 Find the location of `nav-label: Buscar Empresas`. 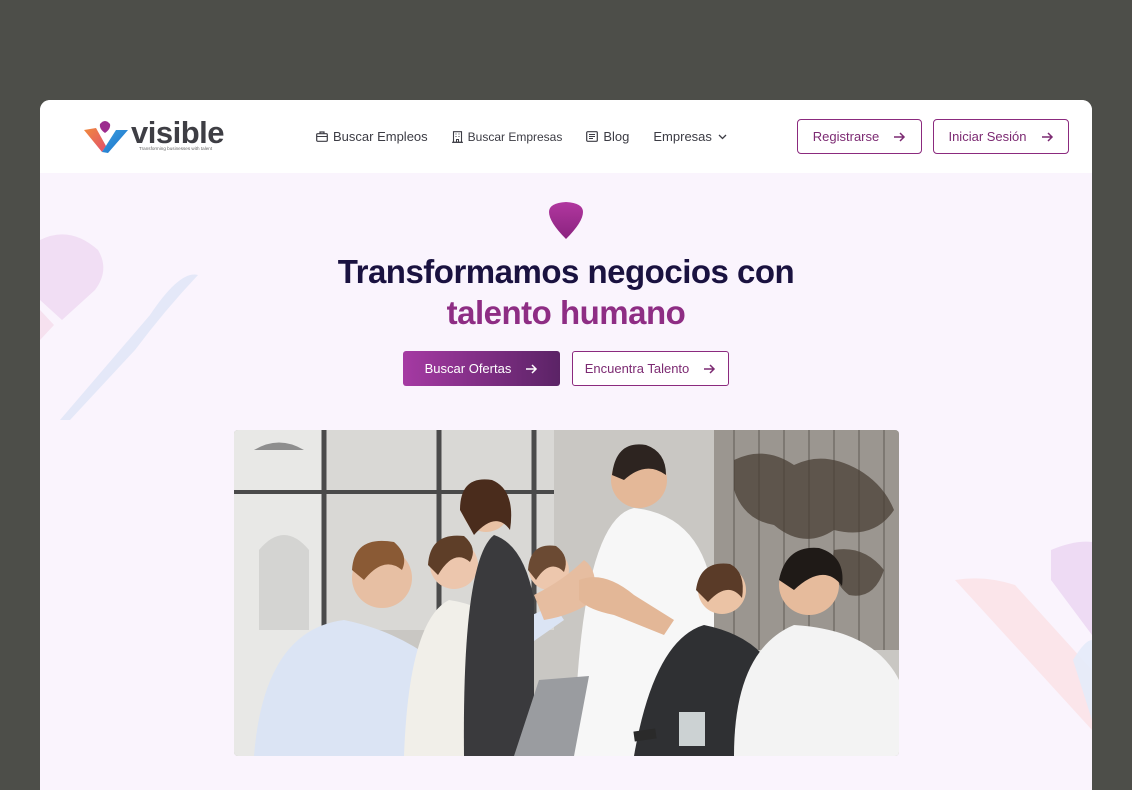

nav-label: Buscar Empresas is located at coordinates (515, 136).